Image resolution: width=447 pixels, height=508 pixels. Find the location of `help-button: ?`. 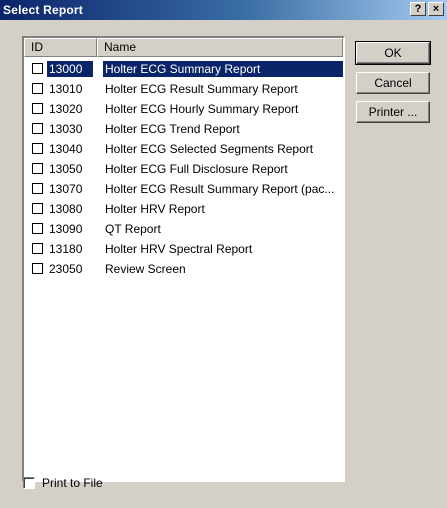

help-button: ? is located at coordinates (418, 9).